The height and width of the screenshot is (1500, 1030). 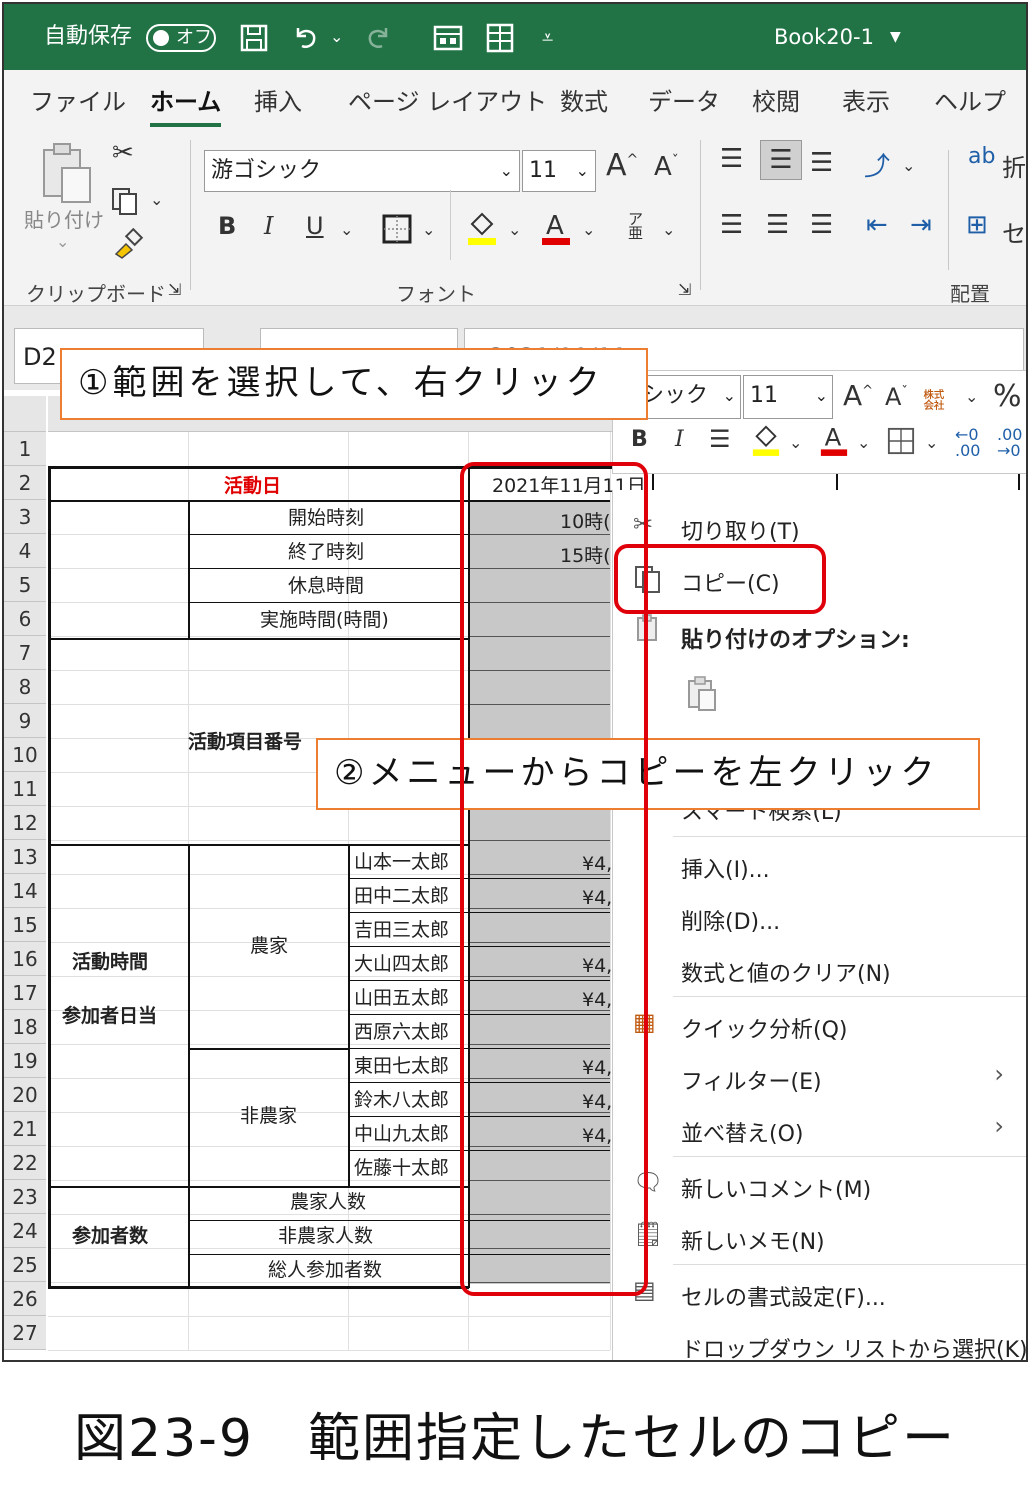 I want to click on row-header: 11, so click(x=25, y=789).